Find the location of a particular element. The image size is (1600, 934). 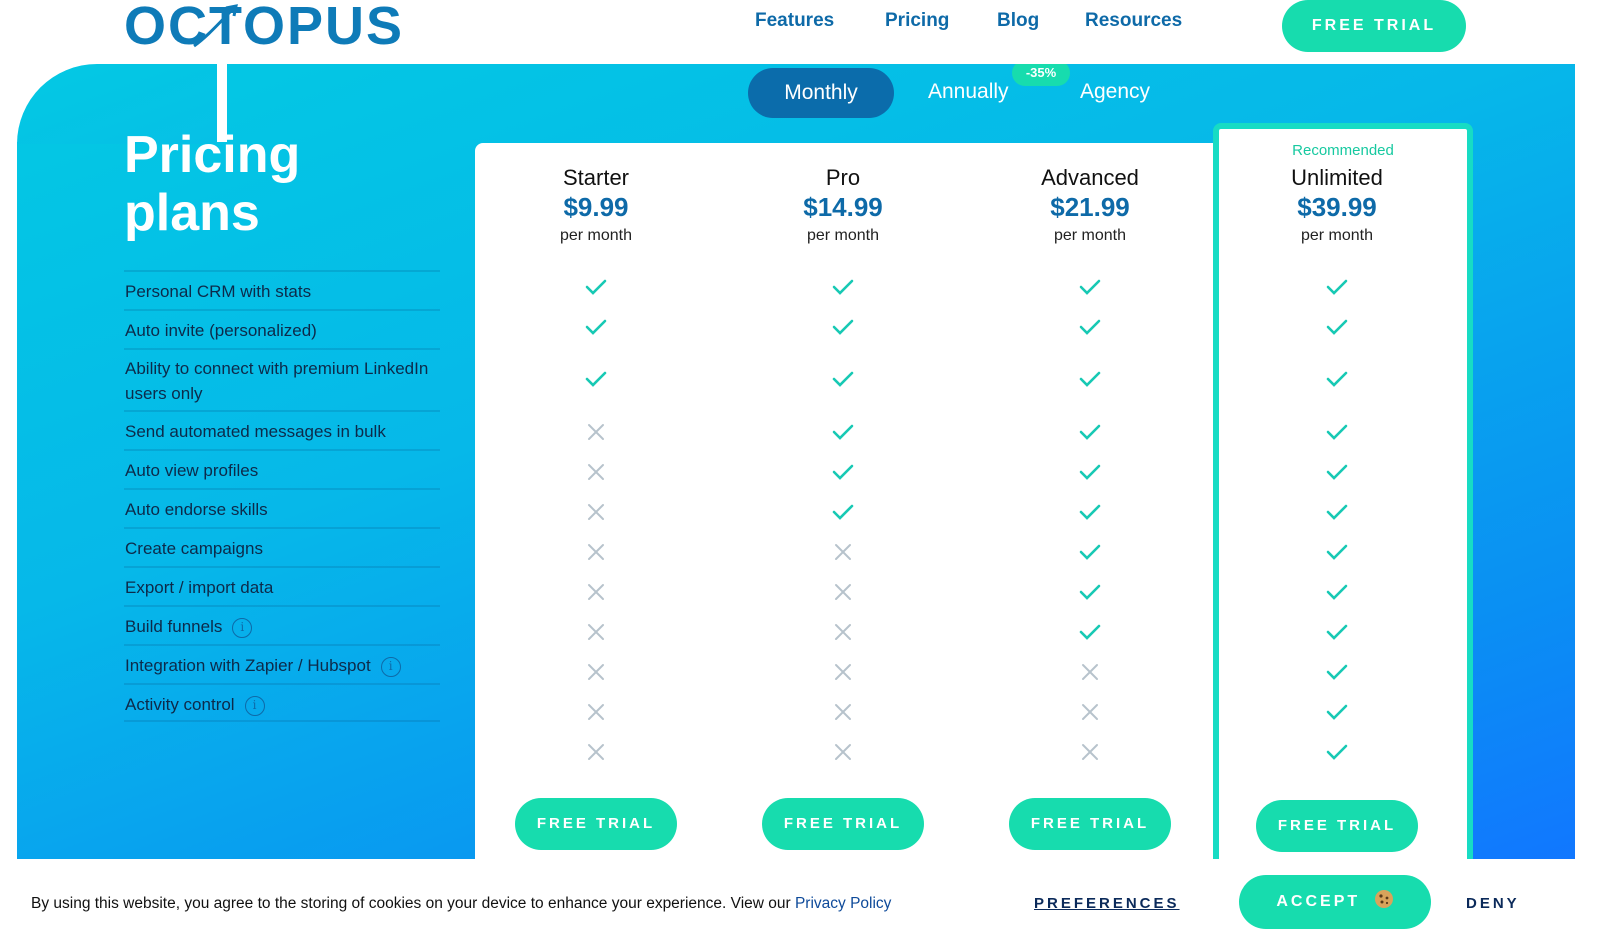

plan-name: Unlimited is located at coordinates (1337, 177).